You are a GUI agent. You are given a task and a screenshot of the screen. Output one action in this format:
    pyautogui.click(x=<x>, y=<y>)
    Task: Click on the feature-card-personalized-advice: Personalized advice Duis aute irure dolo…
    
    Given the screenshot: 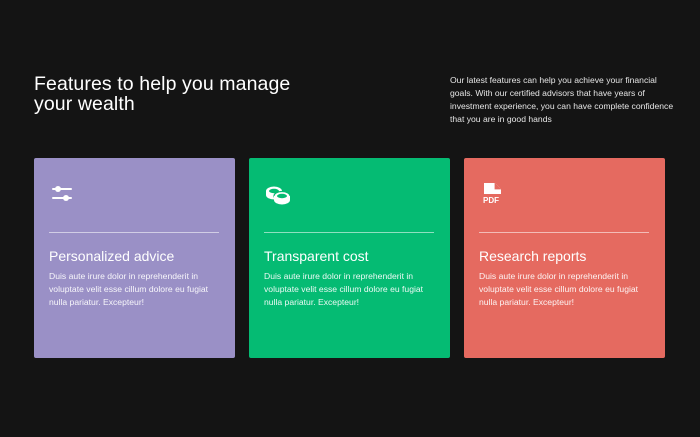 What is the action you would take?
    pyautogui.click(x=134, y=258)
    